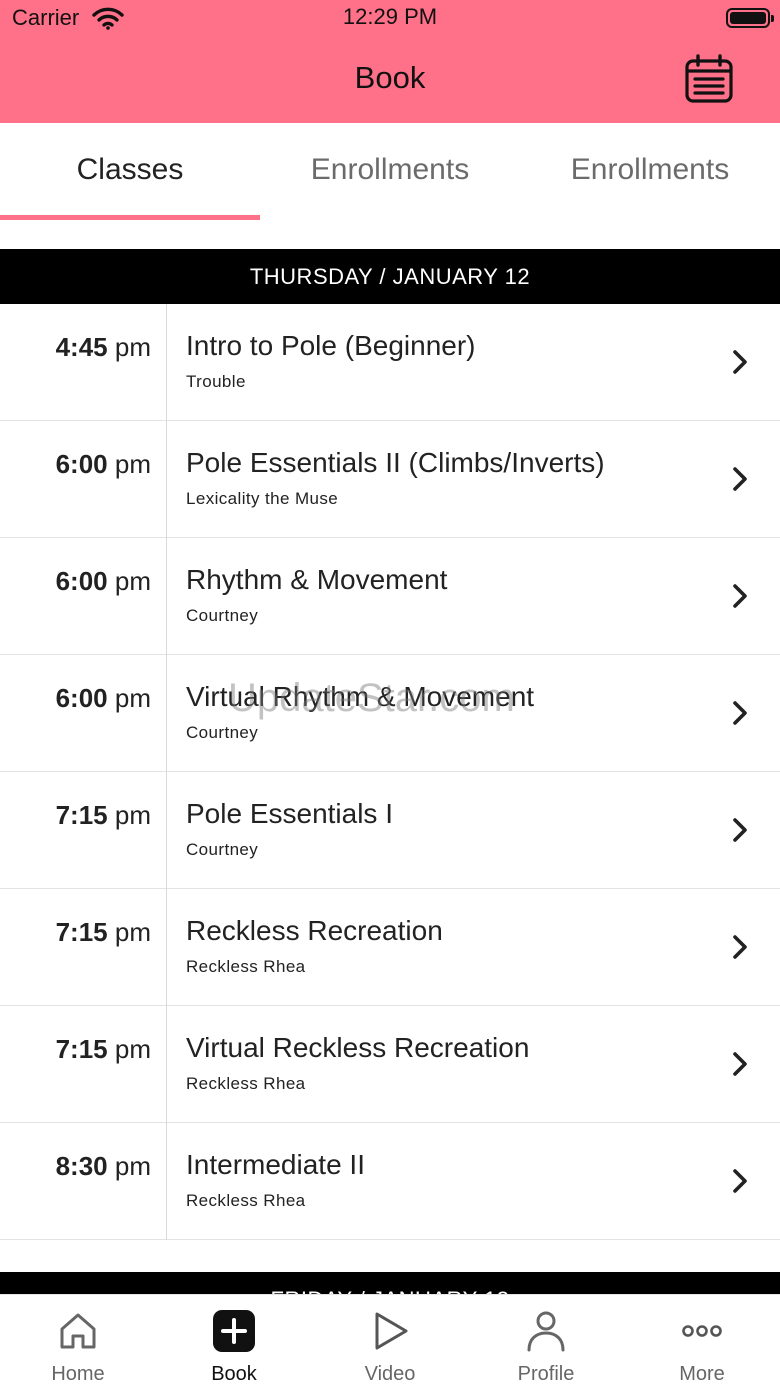  I want to click on tab-classes: Classes, so click(130, 170).